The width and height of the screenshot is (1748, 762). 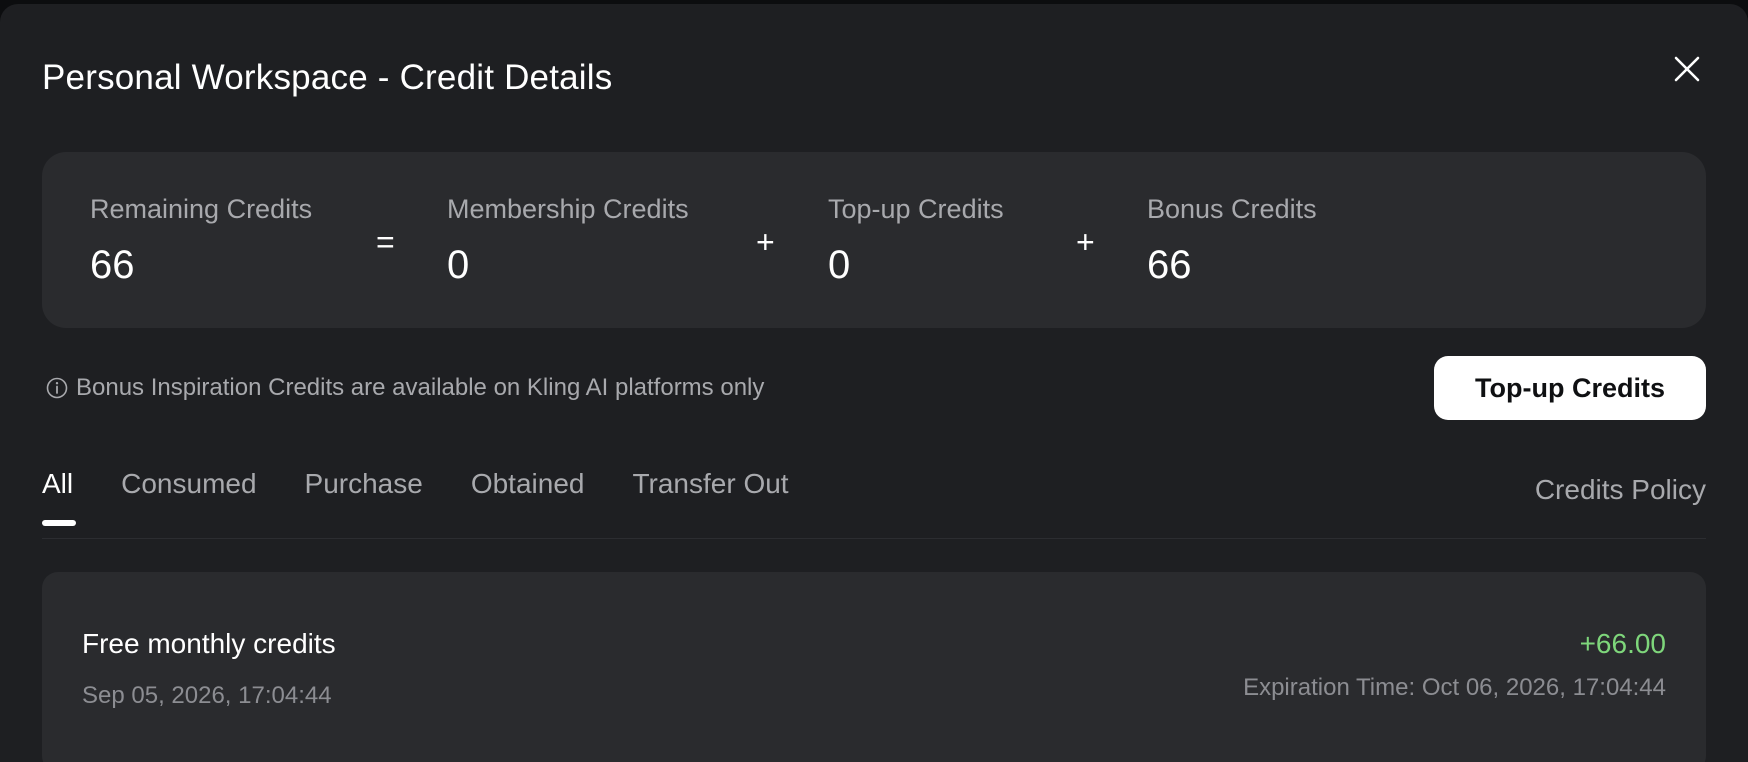 I want to click on remaining-credits-label: Remaining Credits, so click(x=201, y=209).